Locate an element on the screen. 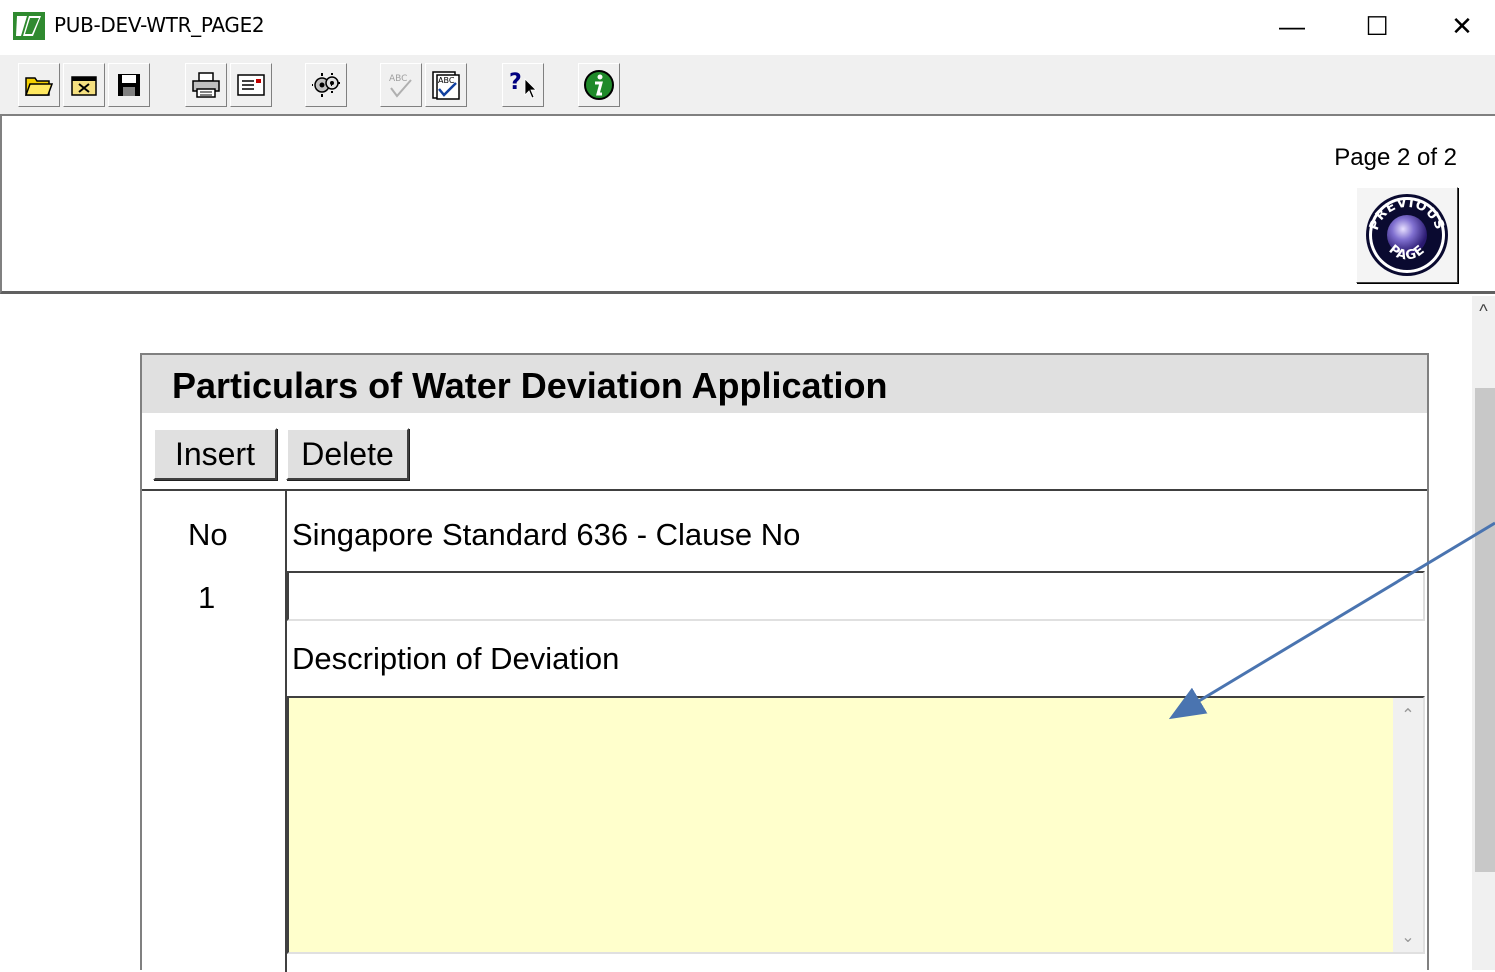 Image resolution: width=1495 pixels, height=972 pixels. scroll-thumb is located at coordinates (1485, 630).